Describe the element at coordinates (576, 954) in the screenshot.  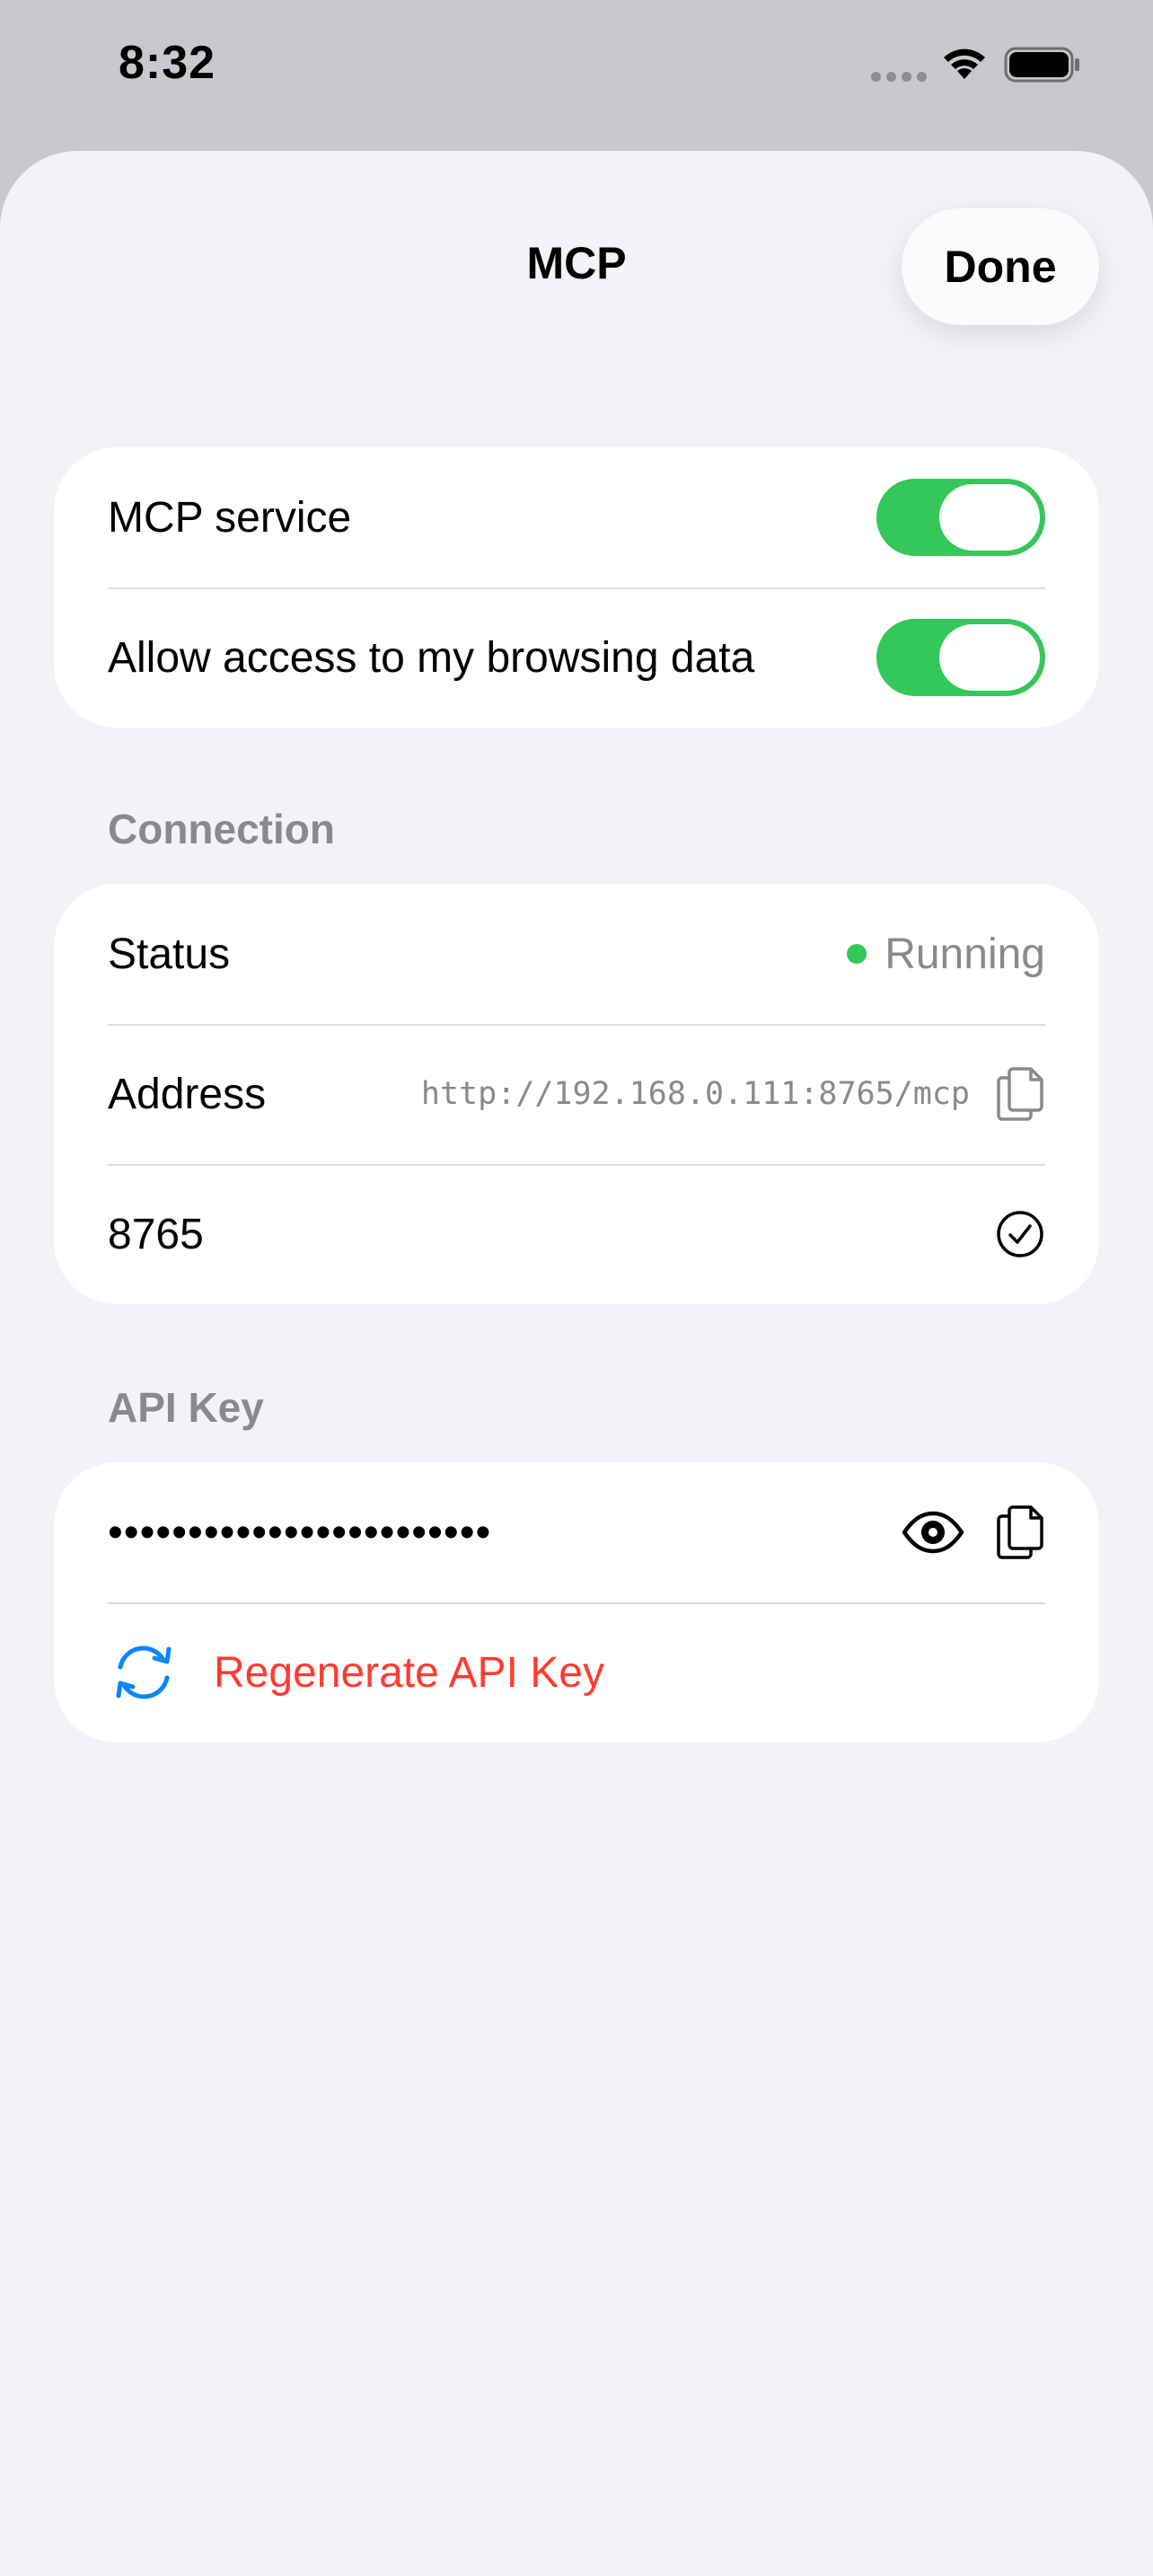
I see `status-row: Status Running` at that location.